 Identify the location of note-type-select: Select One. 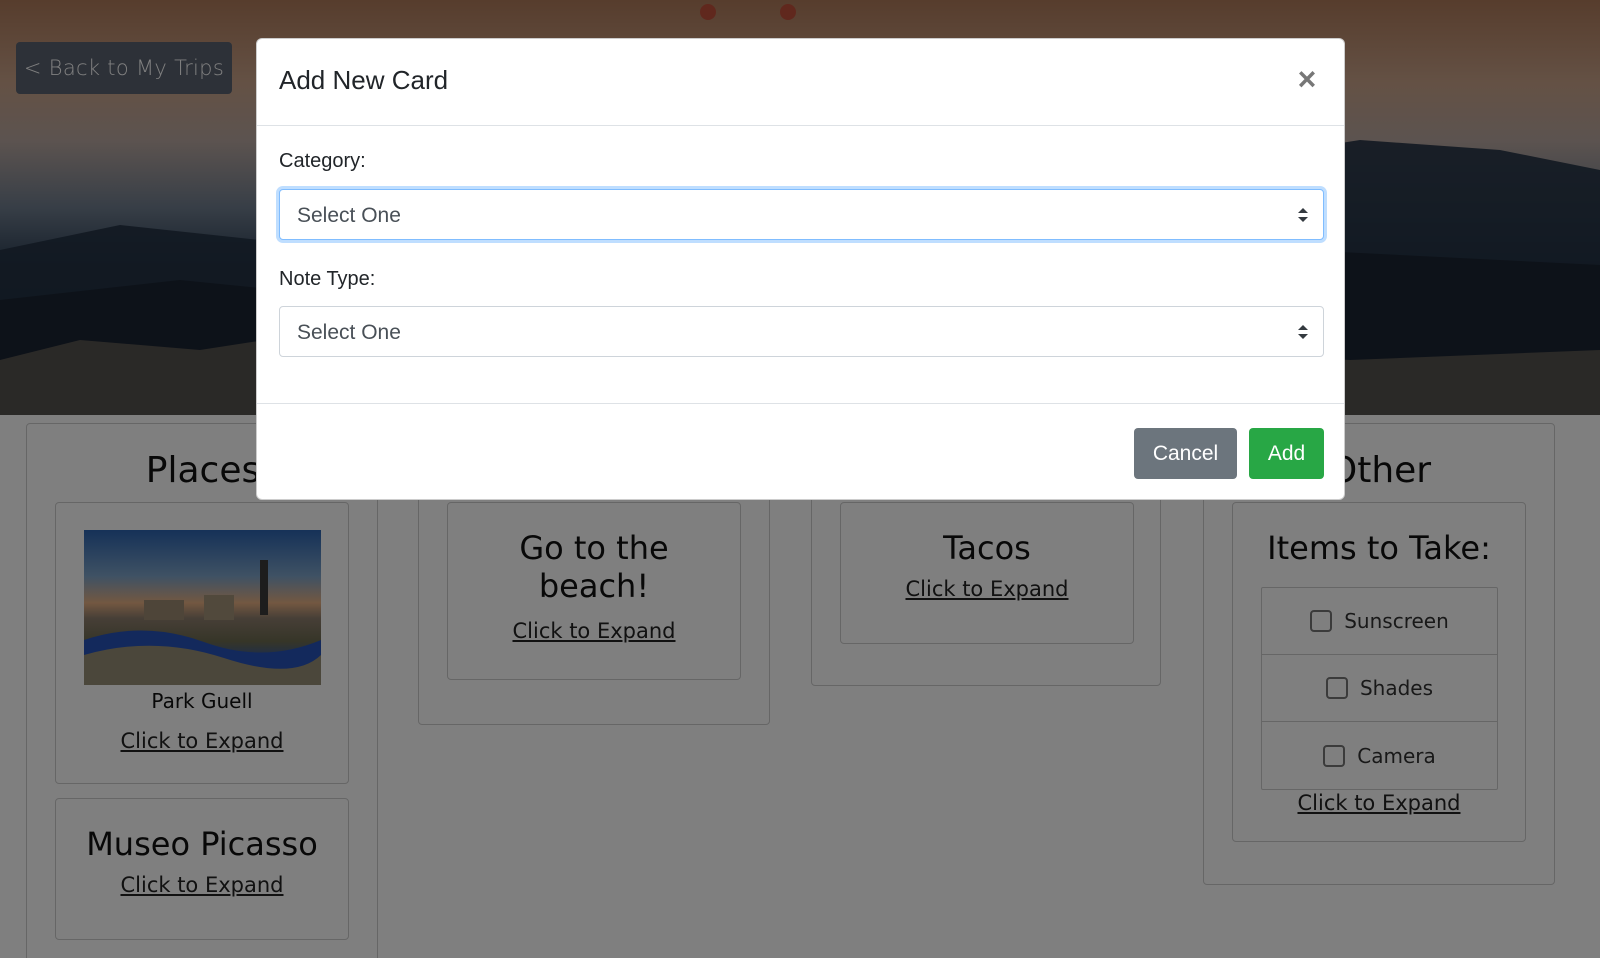
(801, 331).